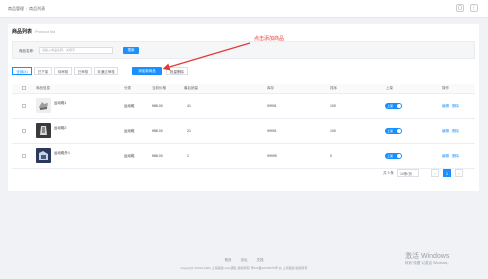  What do you see at coordinates (43, 71) in the screenshot?
I see `tab-offline: 已下架` at bounding box center [43, 71].